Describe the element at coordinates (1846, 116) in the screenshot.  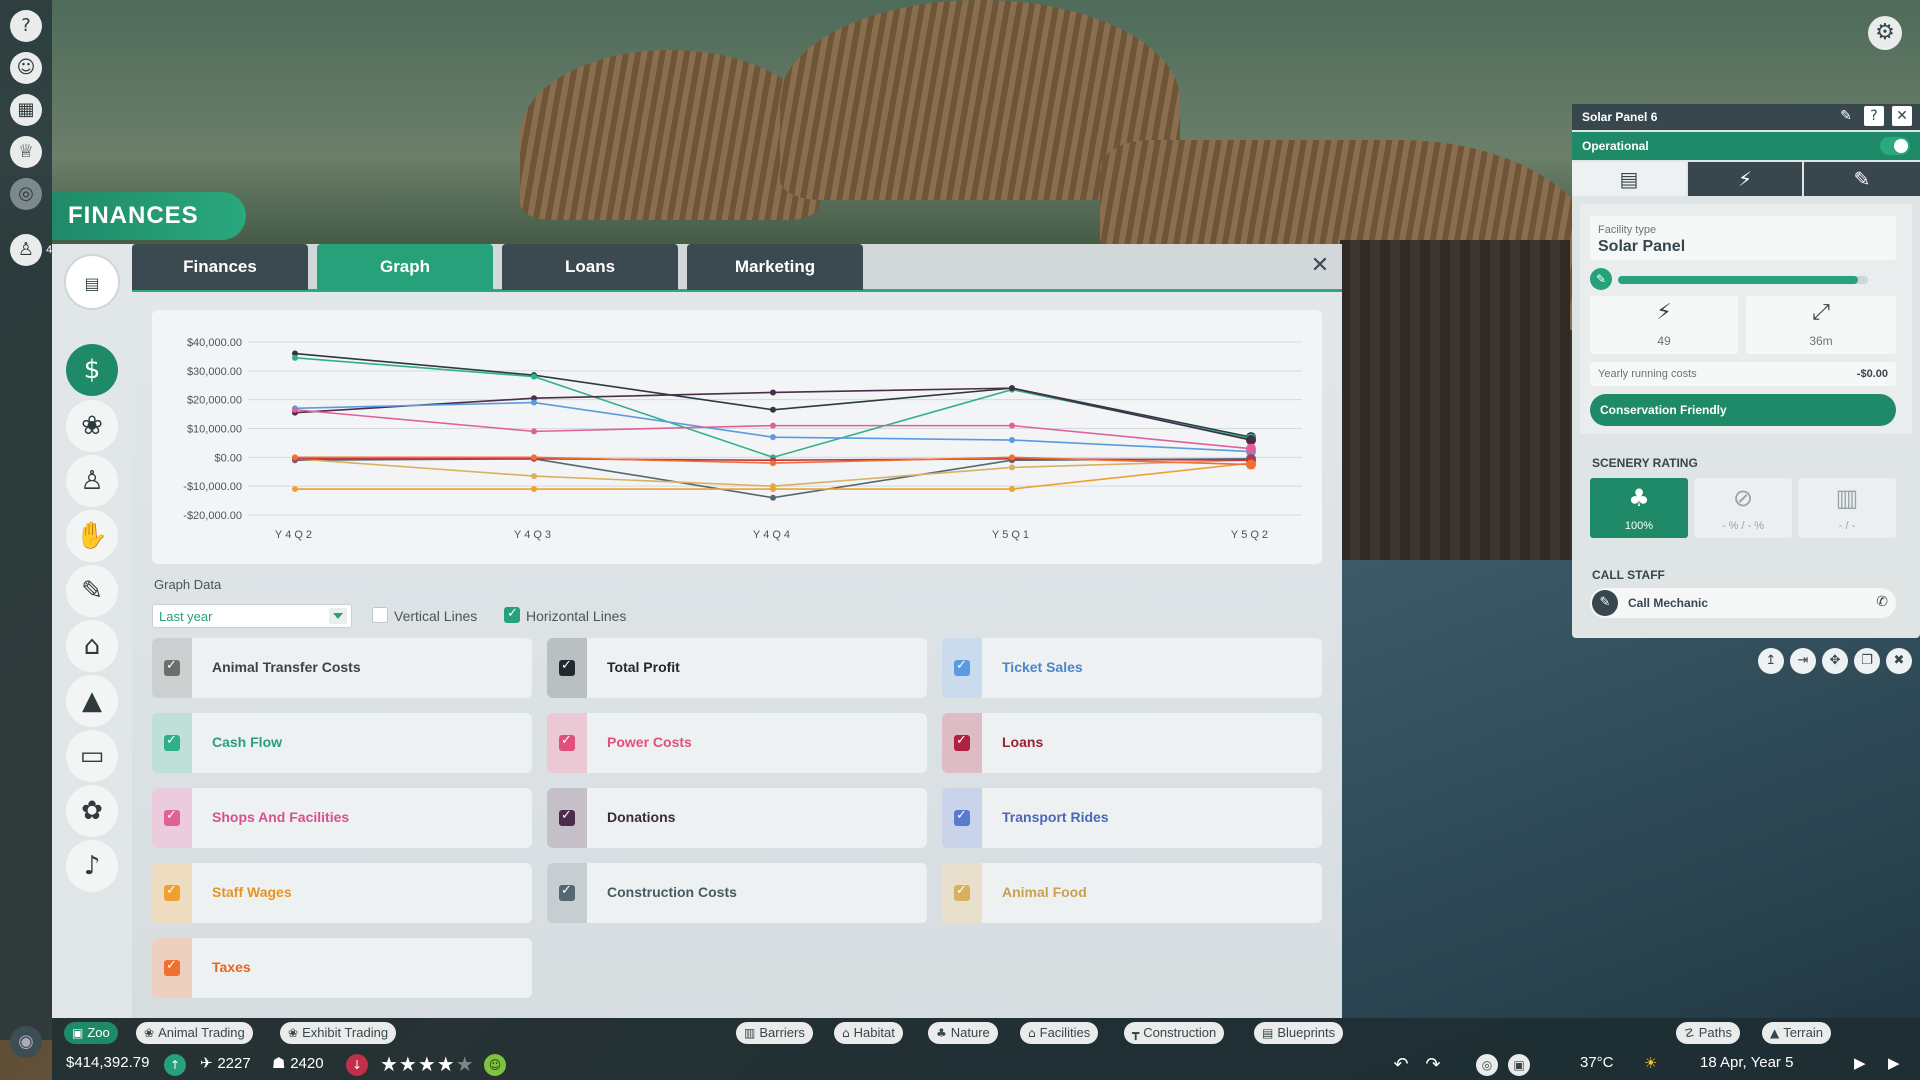
I see `edit-name-icon: ✎` at that location.